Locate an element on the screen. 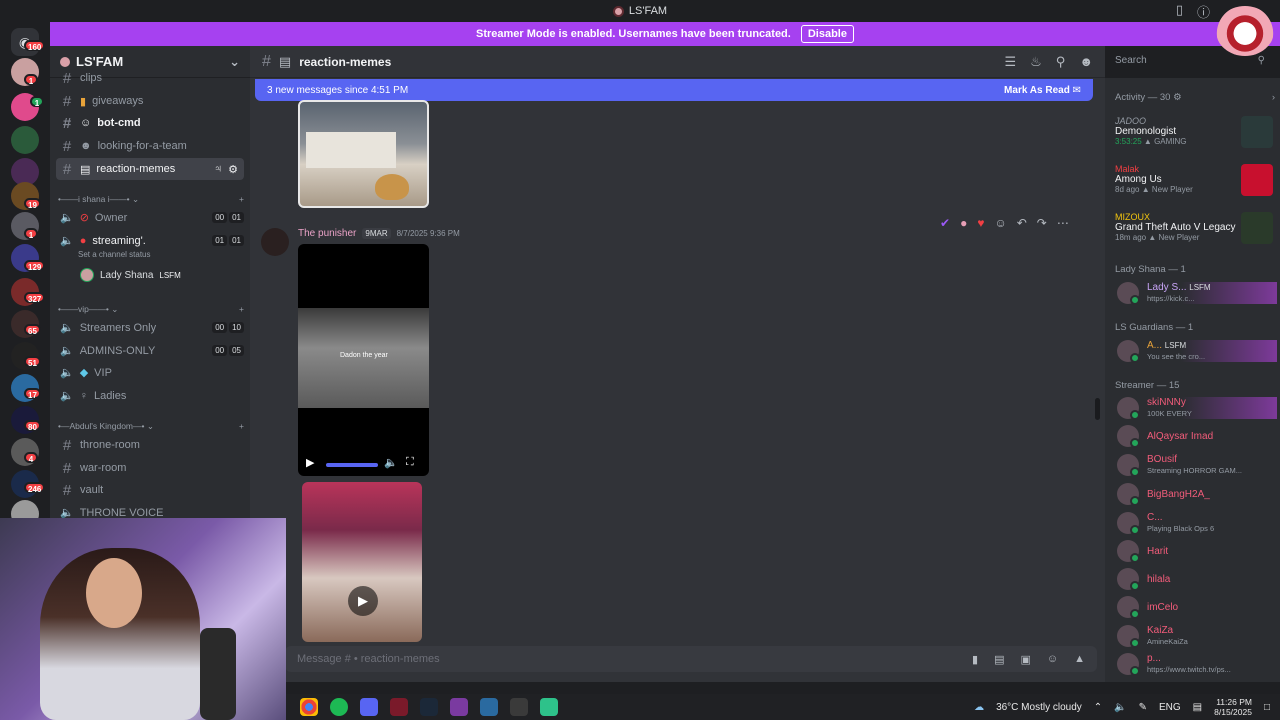 Image resolution: width=1280 pixels, height=720 pixels. disable-button: Disable is located at coordinates (827, 34).